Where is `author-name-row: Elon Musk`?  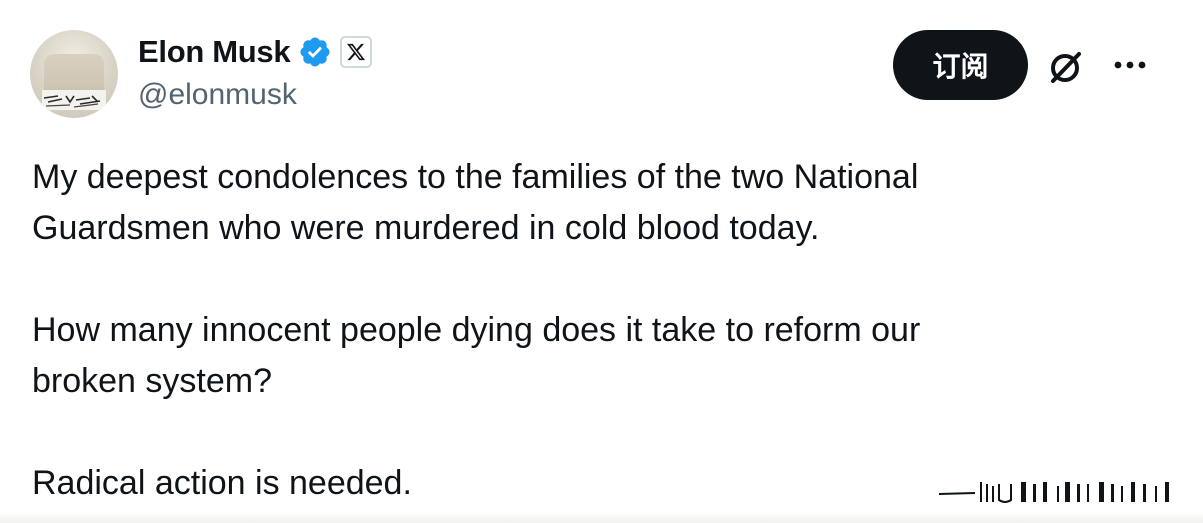 author-name-row: Elon Musk is located at coordinates (255, 52).